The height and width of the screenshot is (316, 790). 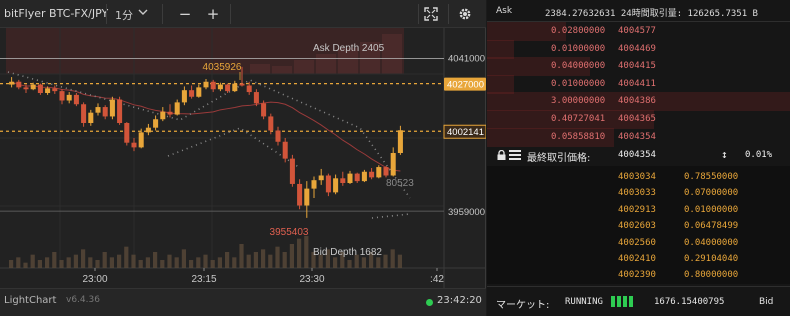 I want to click on ask-row: 0.02800000 4004577, so click(x=638, y=31).